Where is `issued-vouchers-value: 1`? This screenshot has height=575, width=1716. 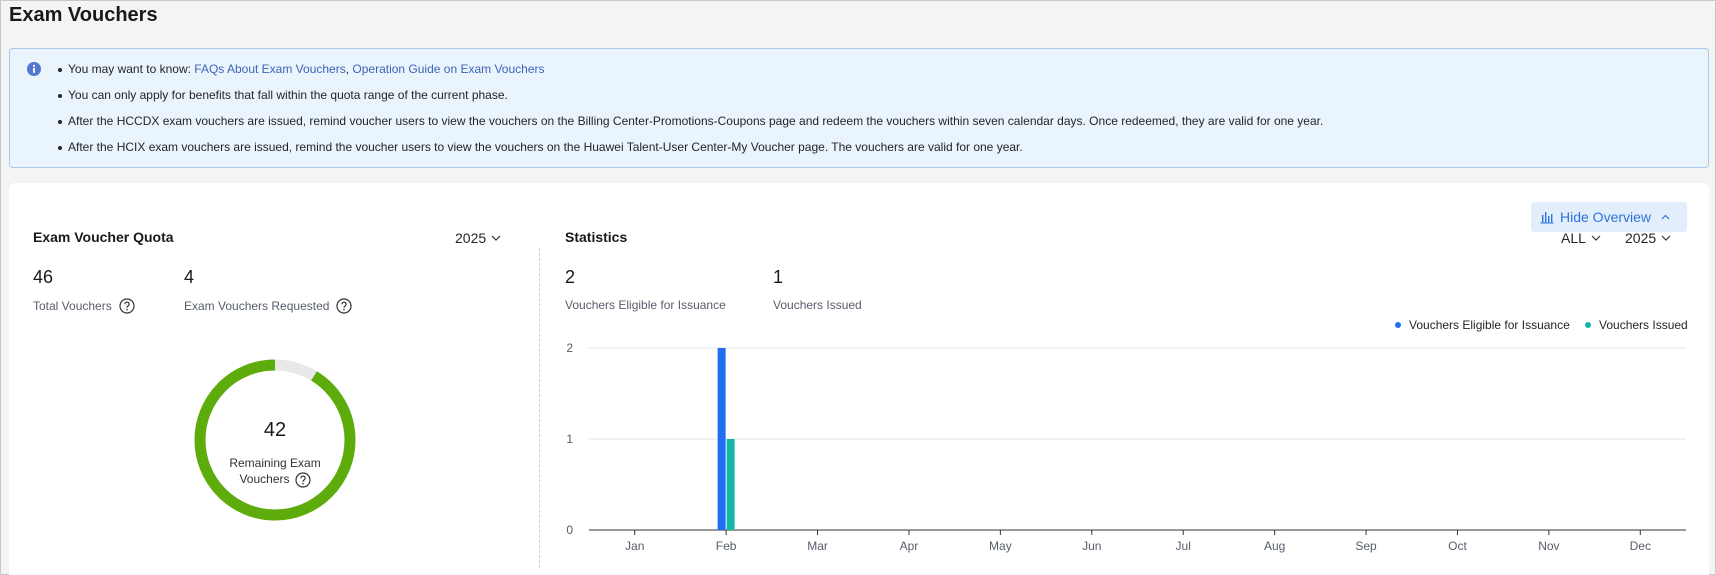 issued-vouchers-value: 1 is located at coordinates (778, 277).